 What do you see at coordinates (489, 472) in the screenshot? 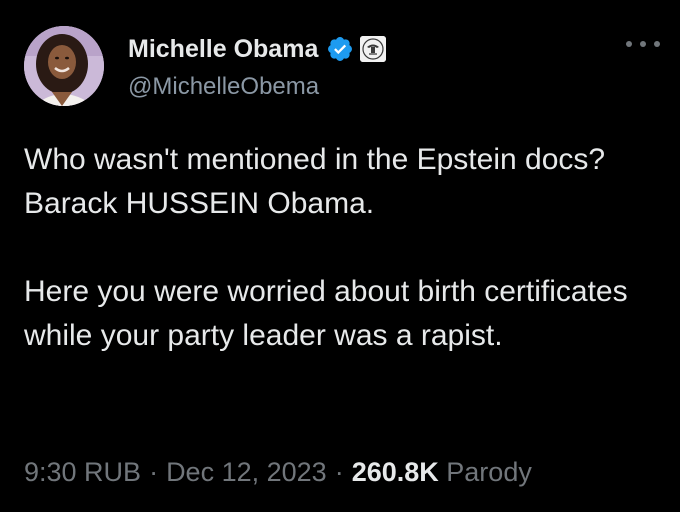
I see `parody-label: Parody` at bounding box center [489, 472].